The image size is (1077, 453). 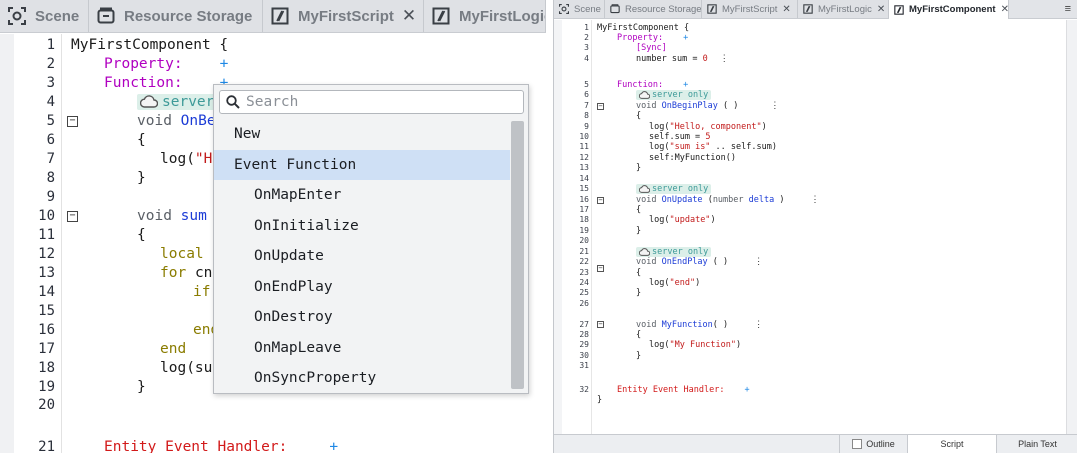 What do you see at coordinates (17, 16) in the screenshot?
I see `scene-icon` at bounding box center [17, 16].